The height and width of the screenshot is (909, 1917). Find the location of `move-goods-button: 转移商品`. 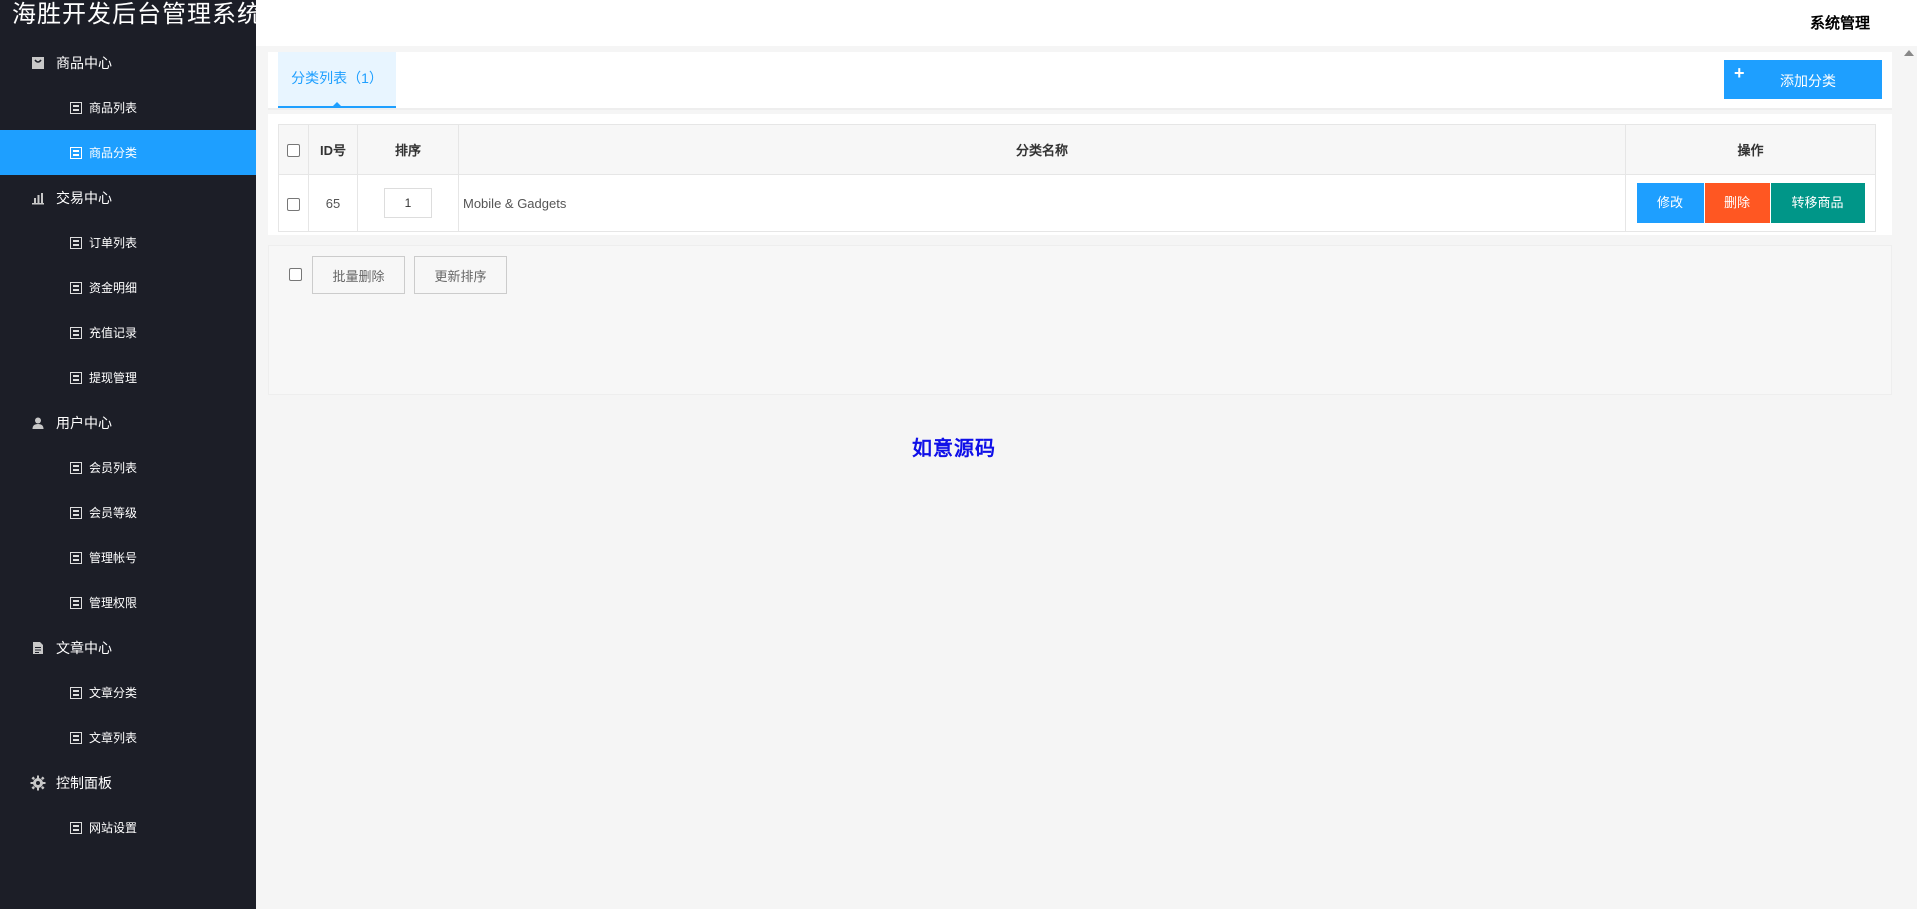

move-goods-button: 转移商品 is located at coordinates (1817, 203).